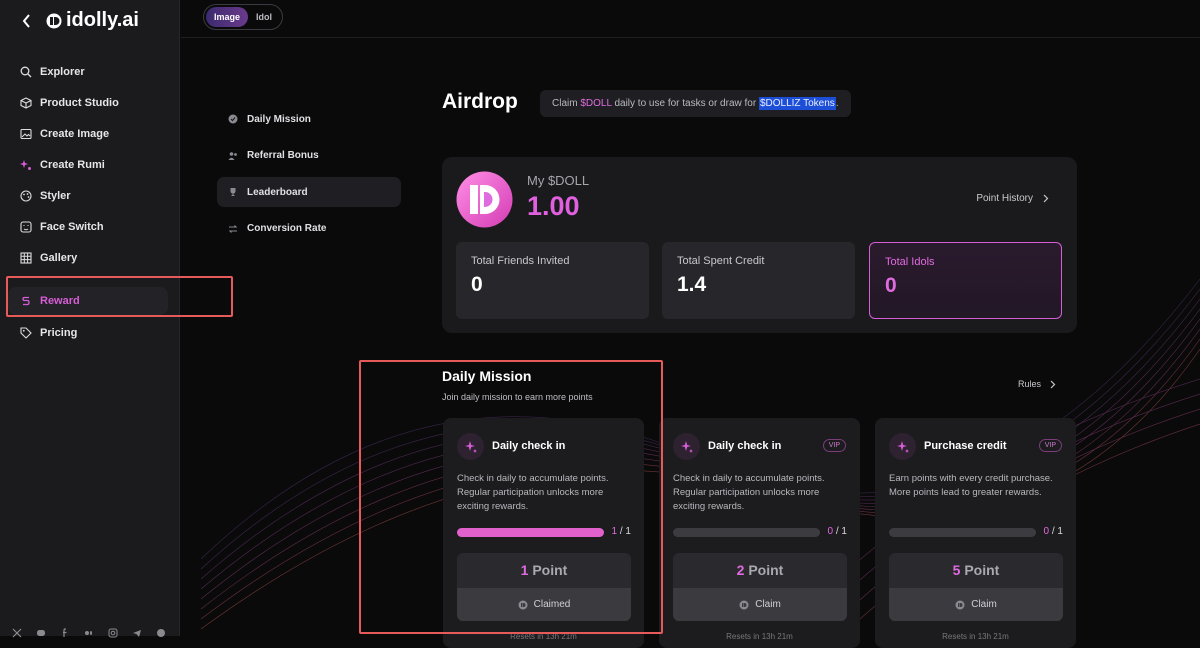 Image resolution: width=1200 pixels, height=648 pixels. I want to click on palette-icon, so click(26, 195).